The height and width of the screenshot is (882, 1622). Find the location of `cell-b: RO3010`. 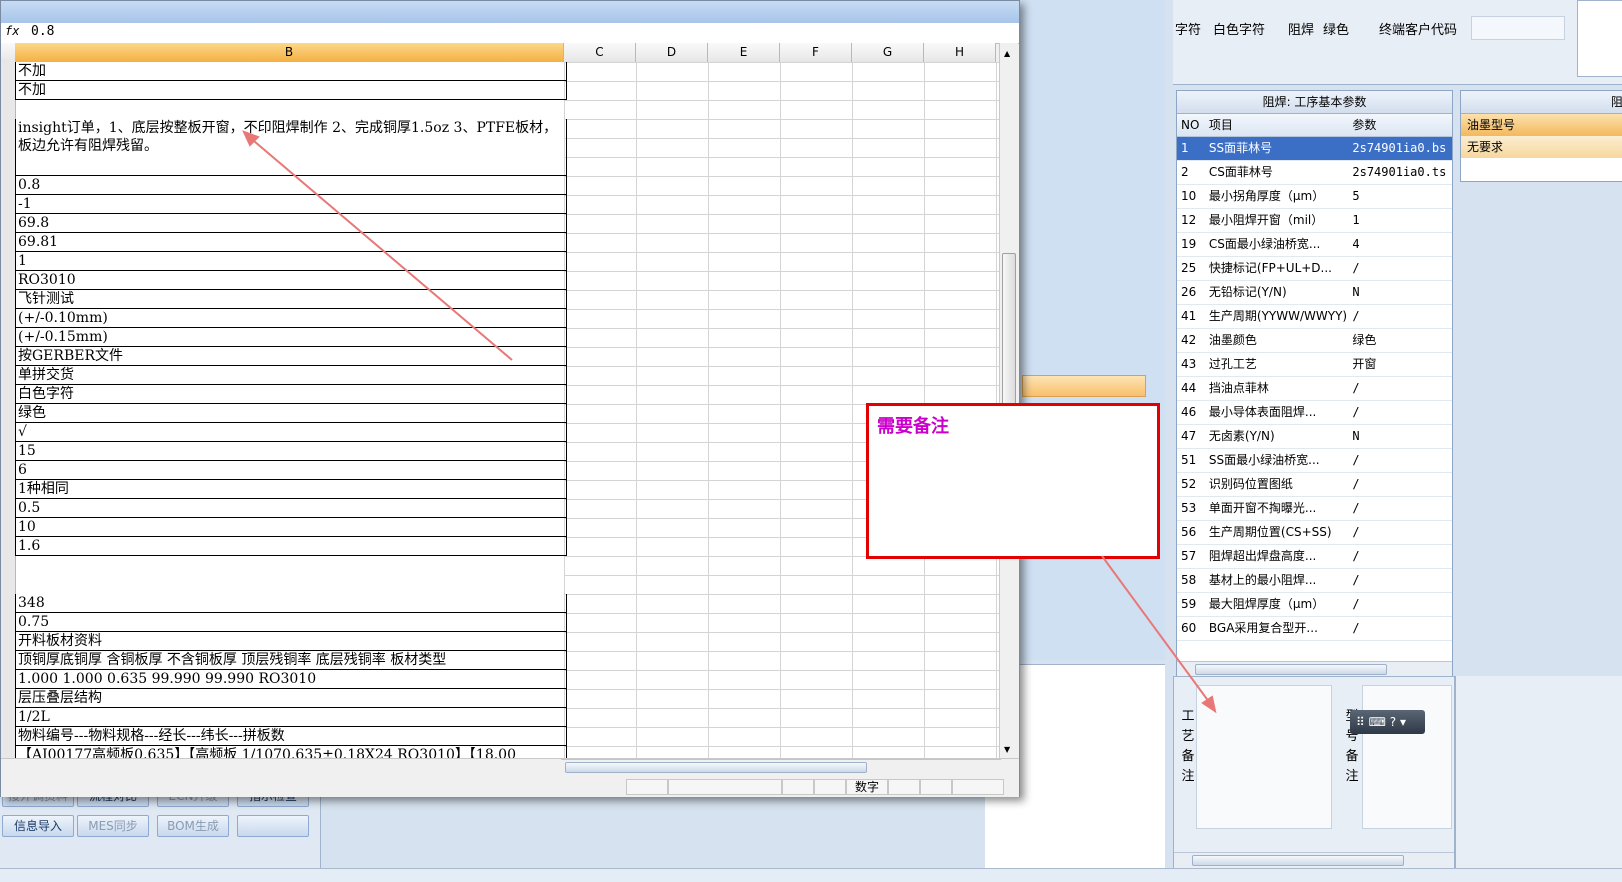

cell-b: RO3010 is located at coordinates (291, 280).